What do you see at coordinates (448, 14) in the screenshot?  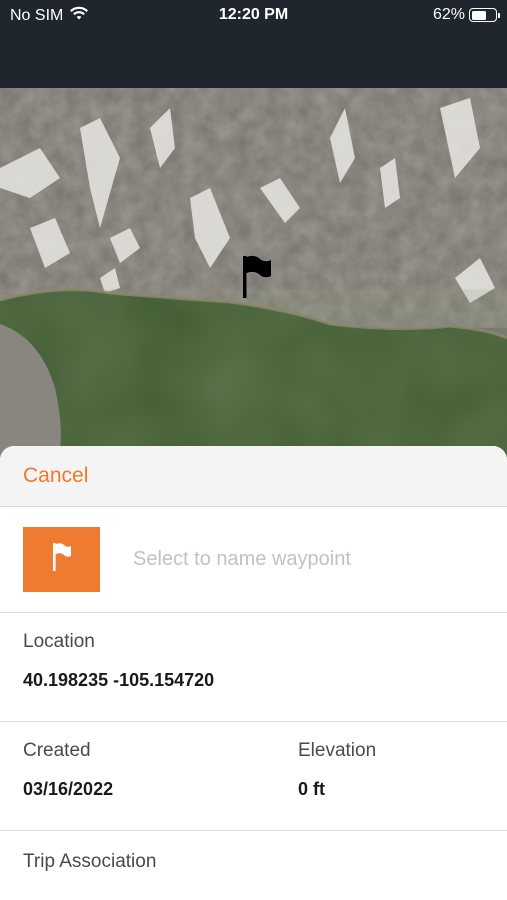 I see `battery-percent: 62%` at bounding box center [448, 14].